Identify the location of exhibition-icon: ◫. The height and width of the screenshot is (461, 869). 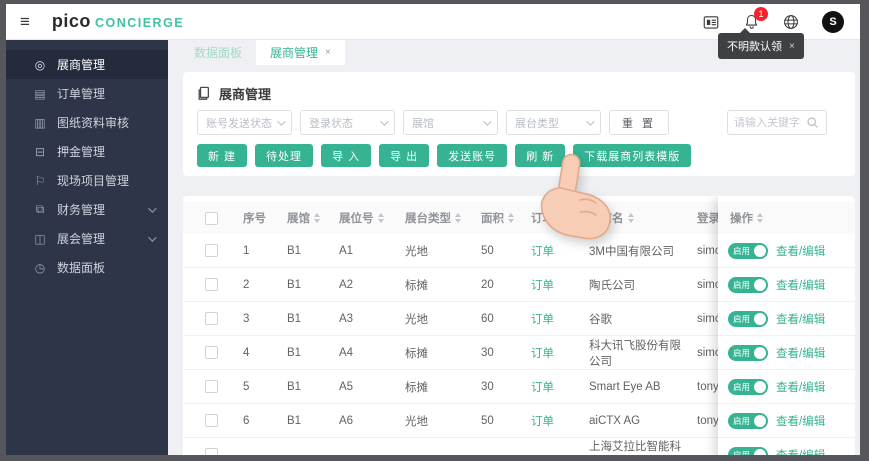
(40, 238).